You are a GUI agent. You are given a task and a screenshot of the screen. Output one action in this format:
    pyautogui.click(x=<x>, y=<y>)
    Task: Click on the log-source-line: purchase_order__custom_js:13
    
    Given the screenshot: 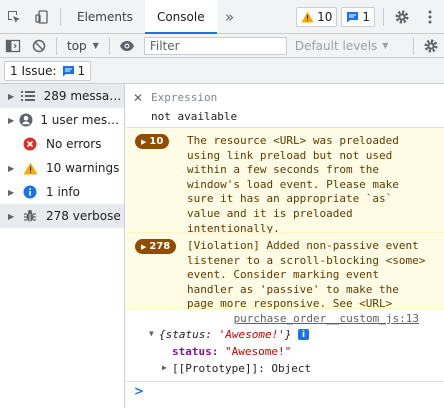 What is the action you would take?
    pyautogui.click(x=285, y=318)
    